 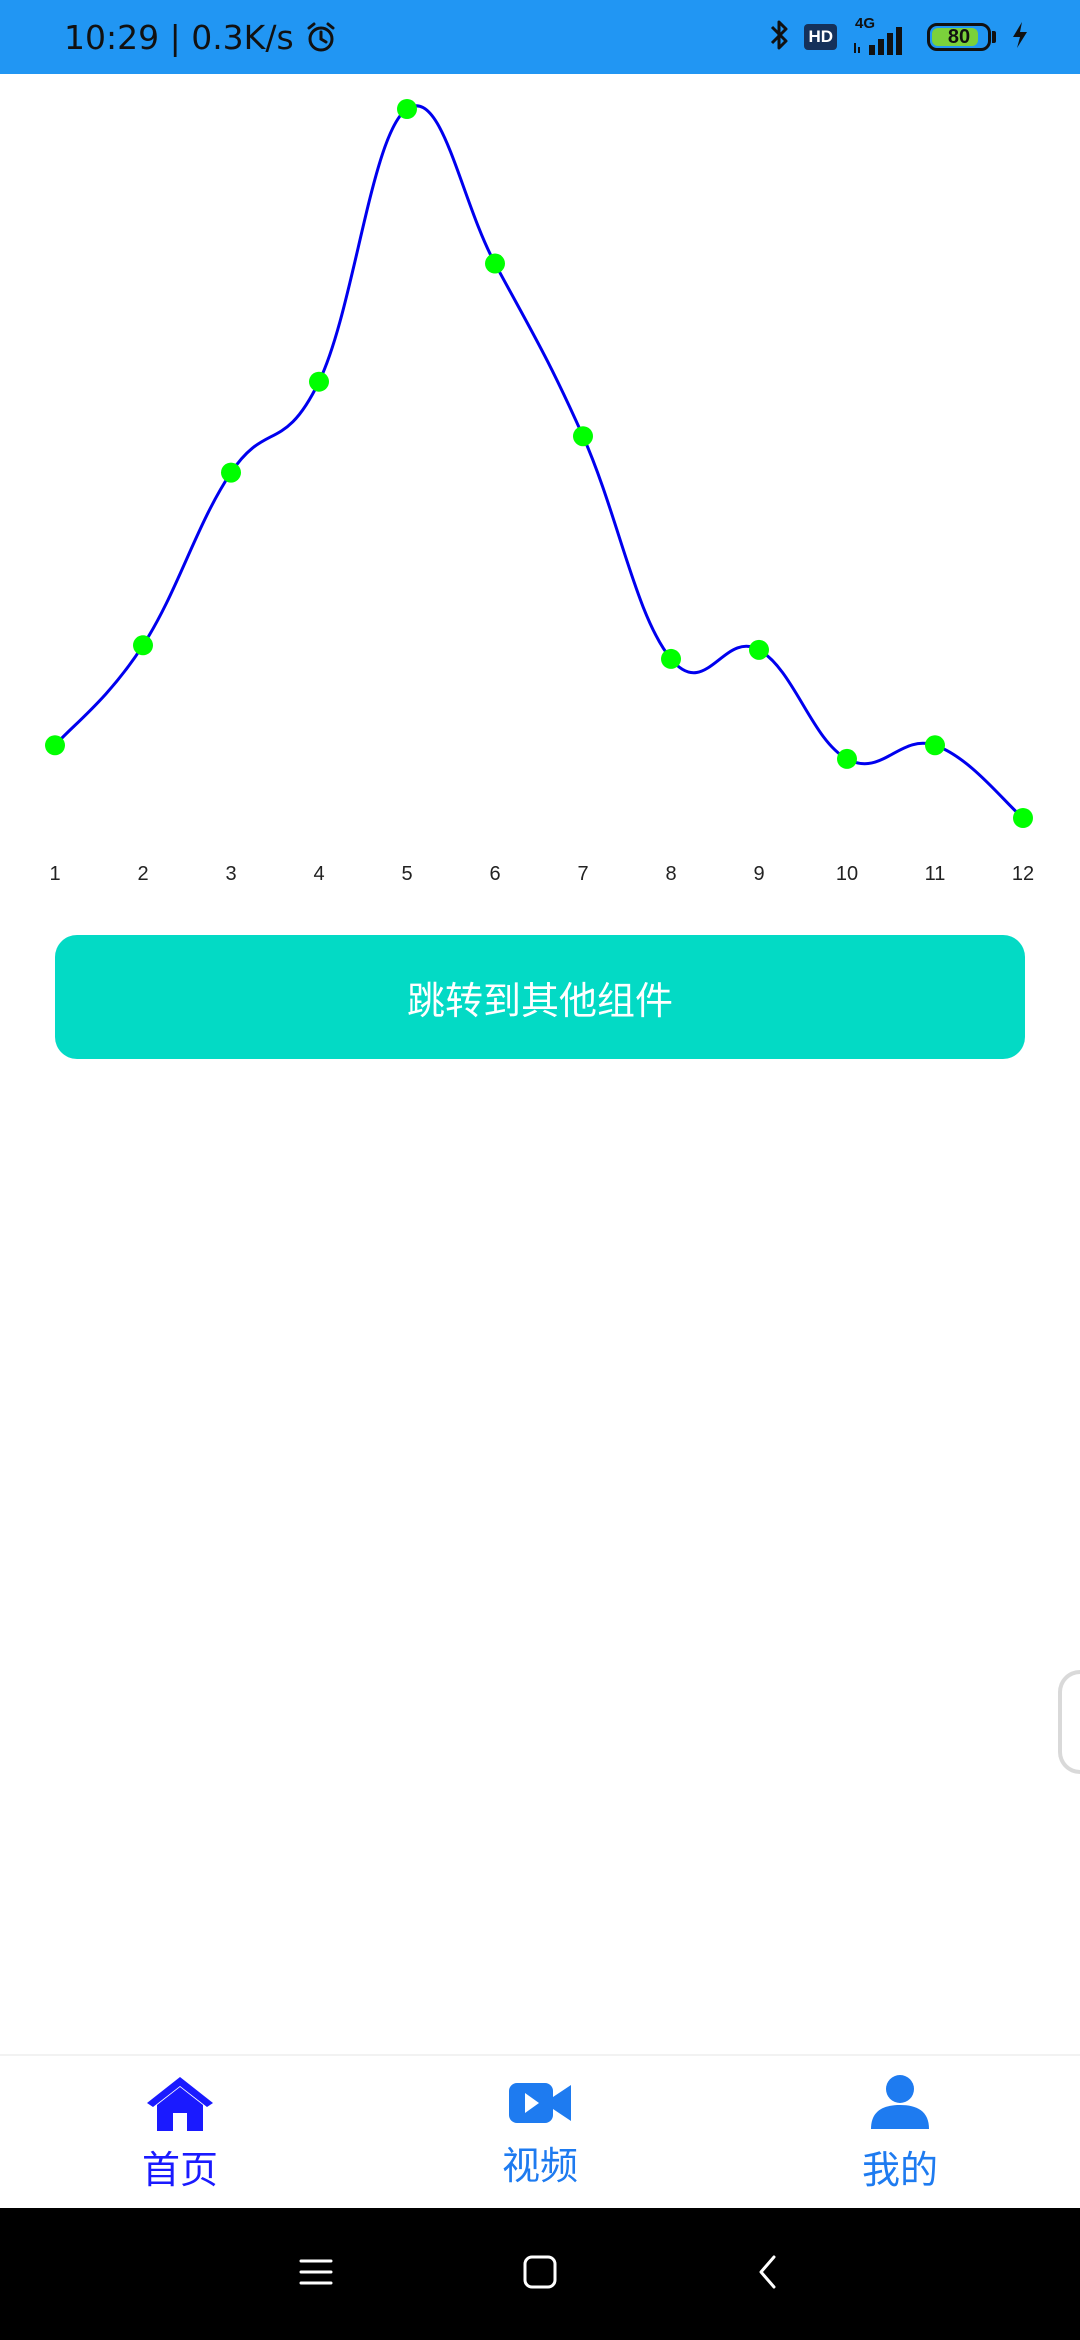 I want to click on status-bar: 10:29 | 0.3K/s HD 4G 80, so click(x=540, y=37).